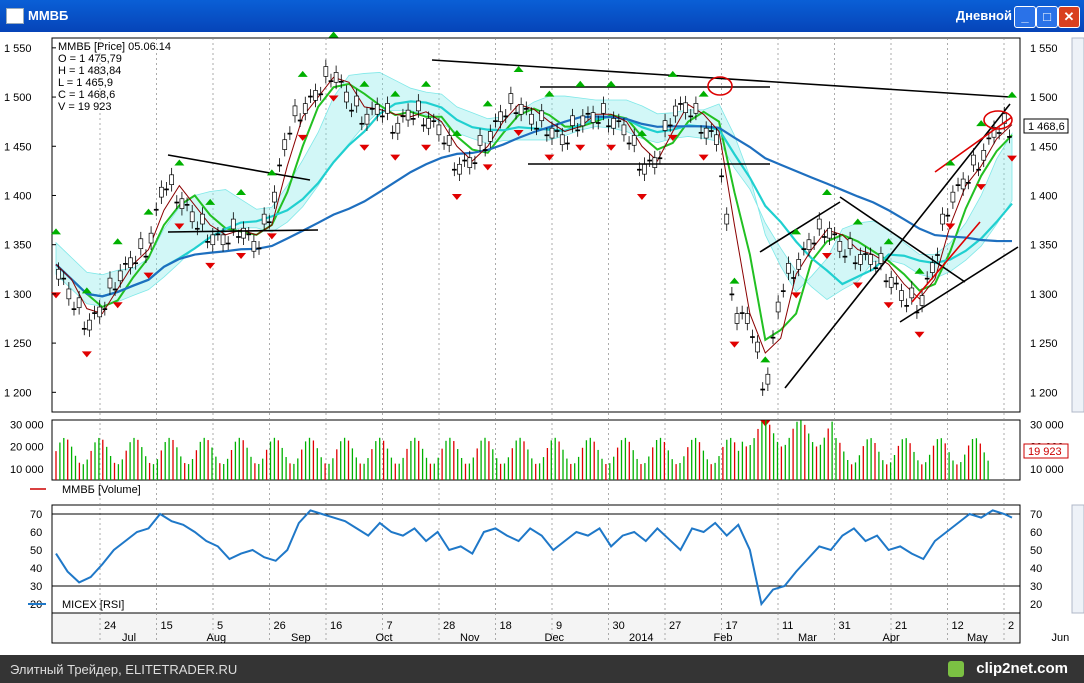 This screenshot has height=683, width=1084. What do you see at coordinates (27, 425) in the screenshot?
I see `volume-tick-left: 30 000` at bounding box center [27, 425].